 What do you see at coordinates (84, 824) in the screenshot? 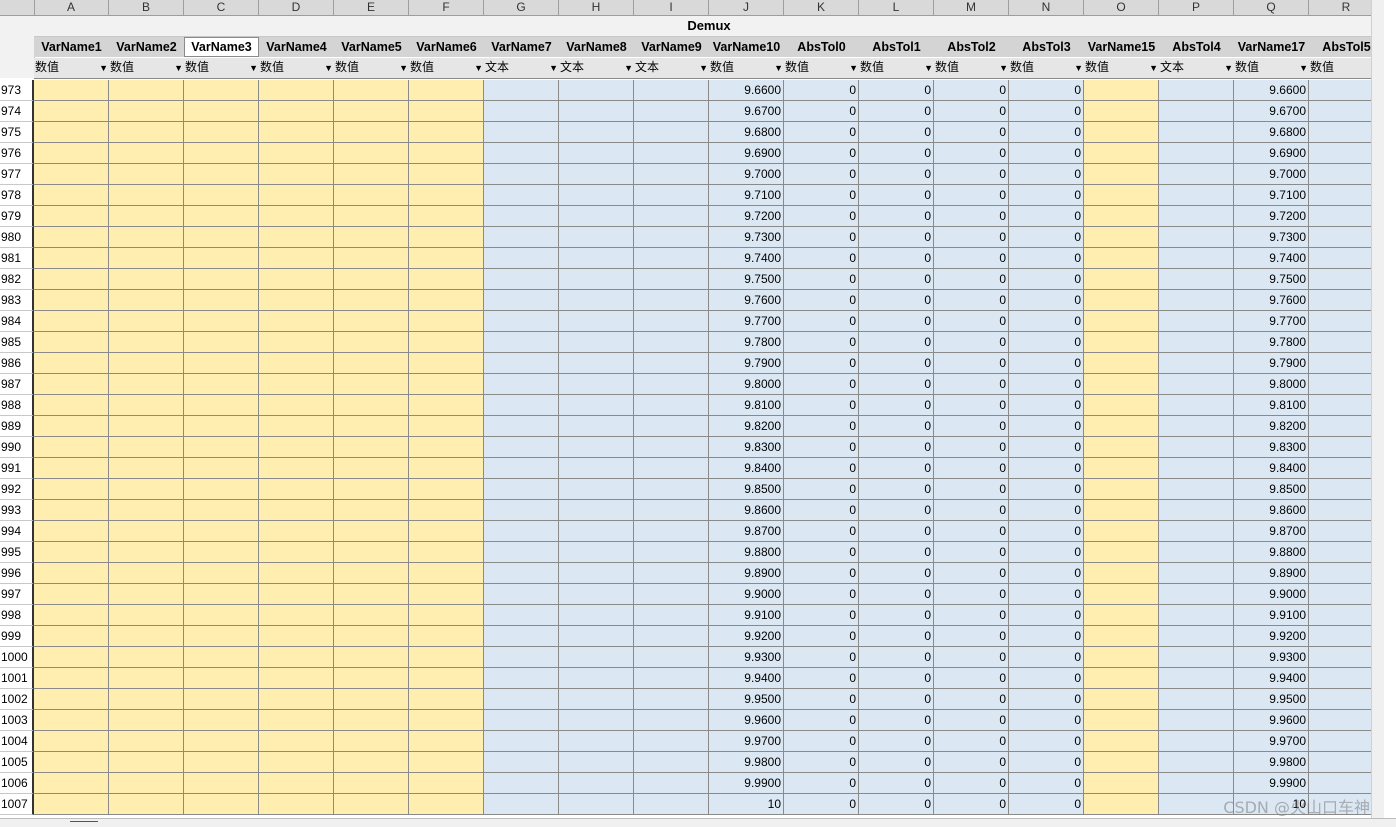
I see `sheet-tab-marker` at bounding box center [84, 824].